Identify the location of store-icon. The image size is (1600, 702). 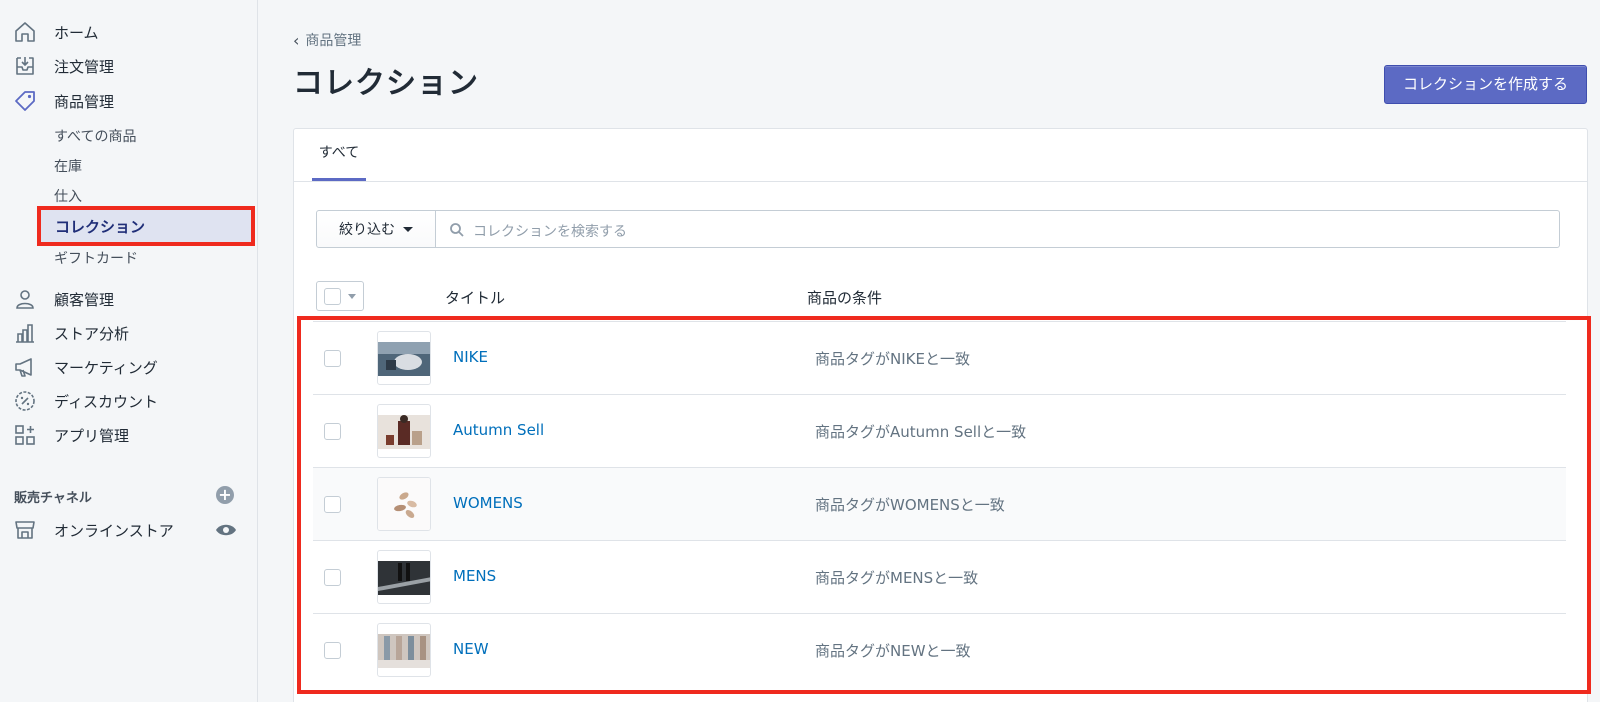
(25, 530).